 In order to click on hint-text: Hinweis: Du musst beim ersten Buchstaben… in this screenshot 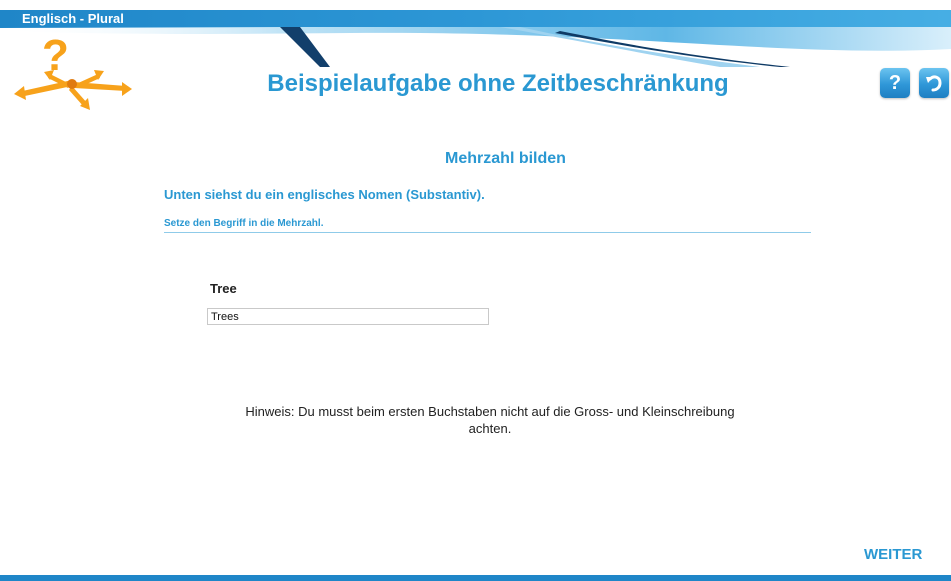, I will do `click(490, 420)`.